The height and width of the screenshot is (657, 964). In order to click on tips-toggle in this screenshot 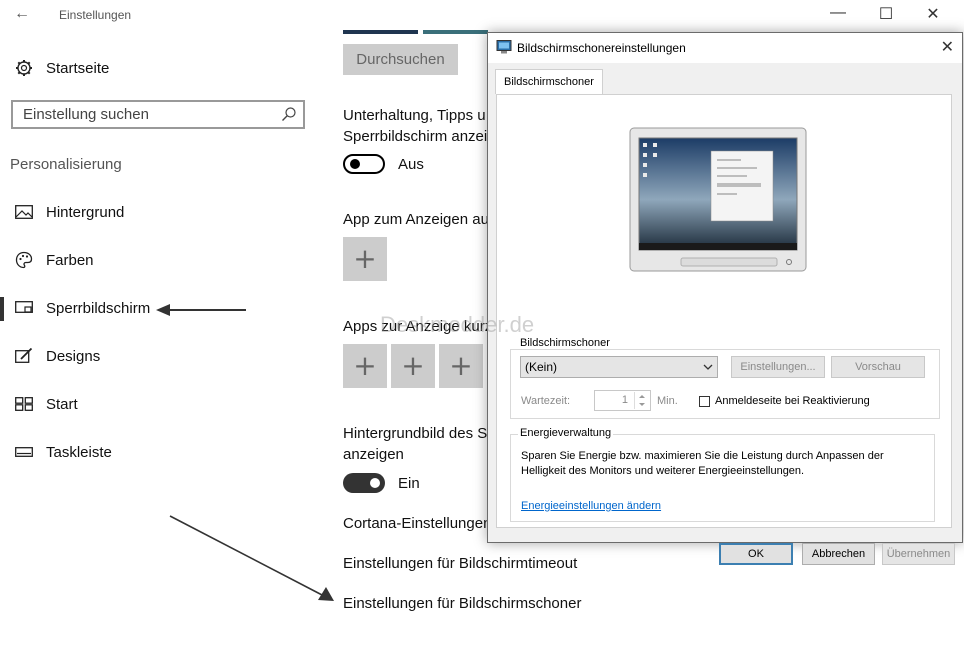, I will do `click(364, 164)`.